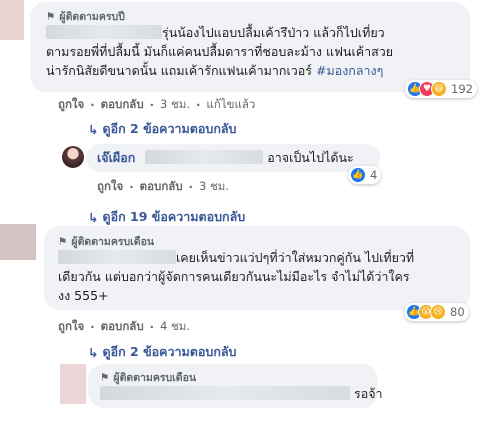 The height and width of the screenshot is (442, 500). I want to click on edited-label: แก้ไขแล้ว, so click(230, 105).